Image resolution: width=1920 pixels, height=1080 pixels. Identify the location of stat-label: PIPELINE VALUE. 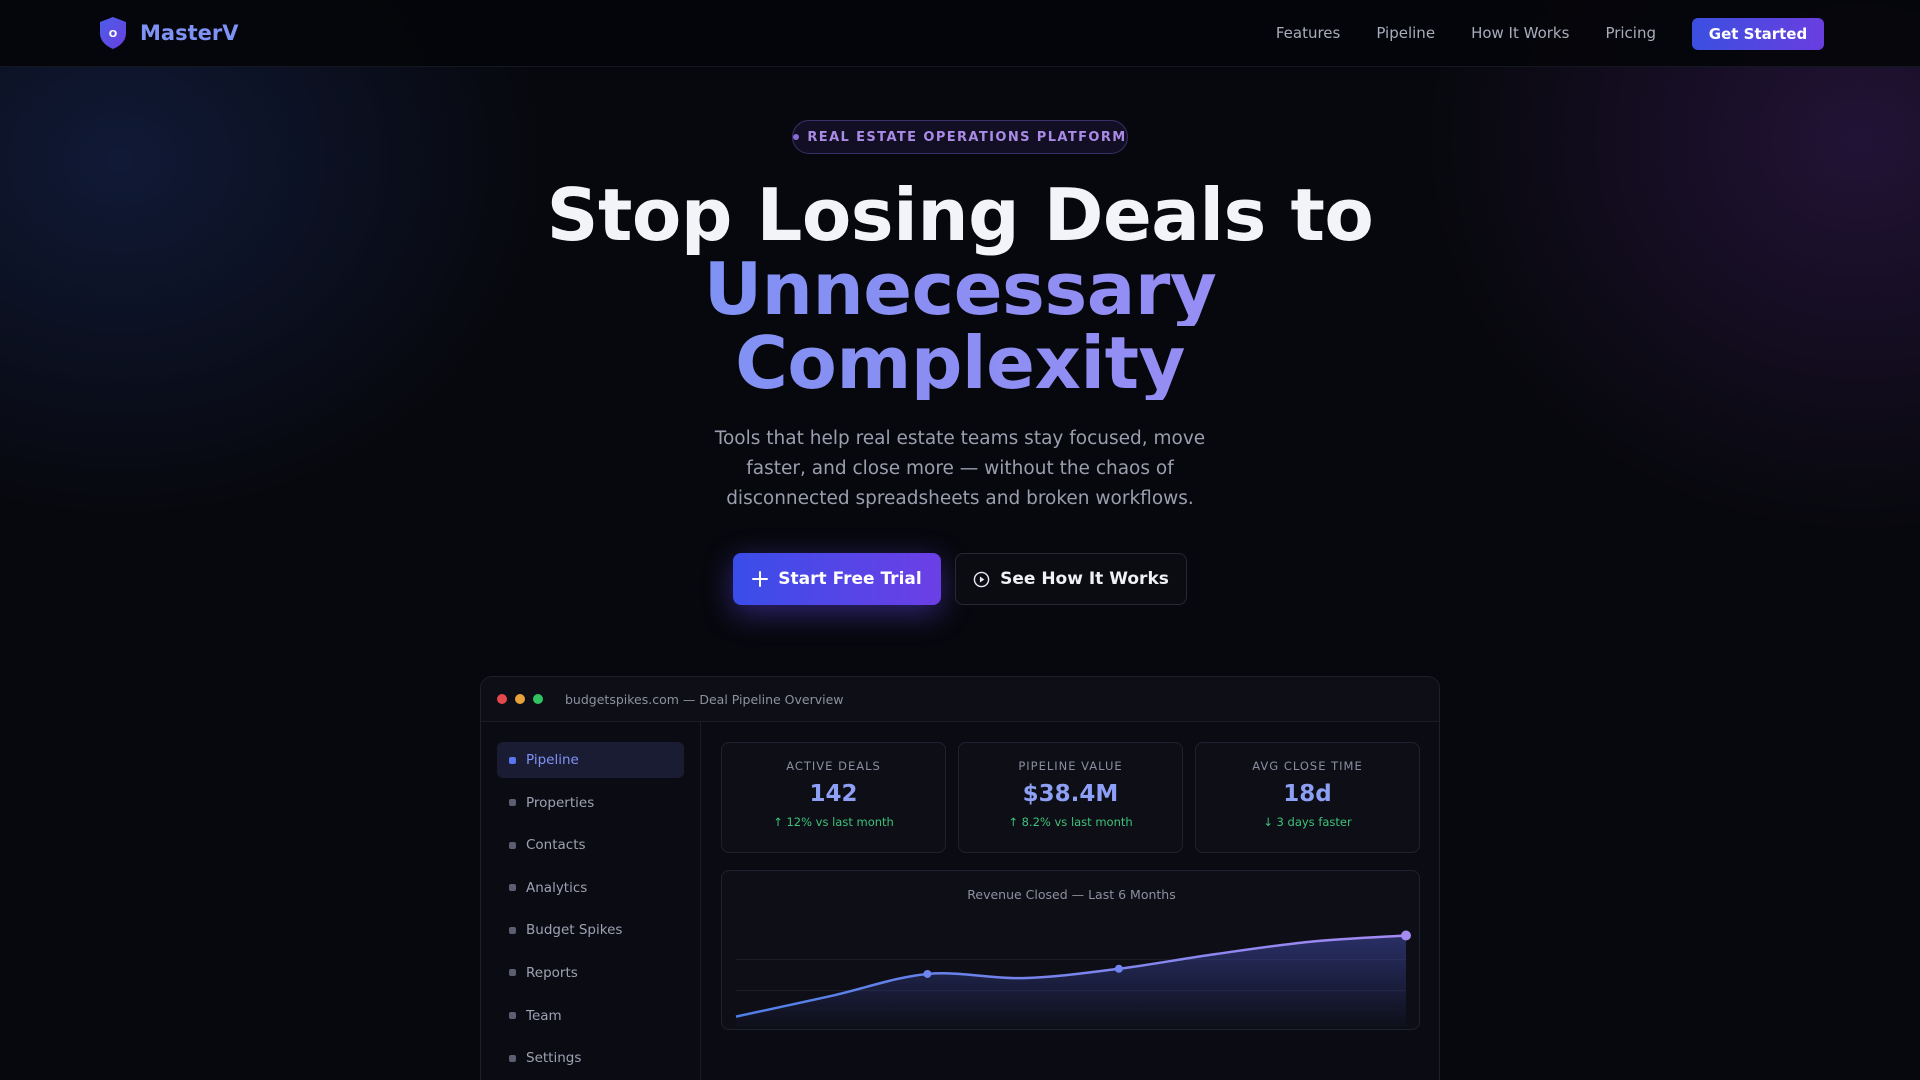
(1070, 766).